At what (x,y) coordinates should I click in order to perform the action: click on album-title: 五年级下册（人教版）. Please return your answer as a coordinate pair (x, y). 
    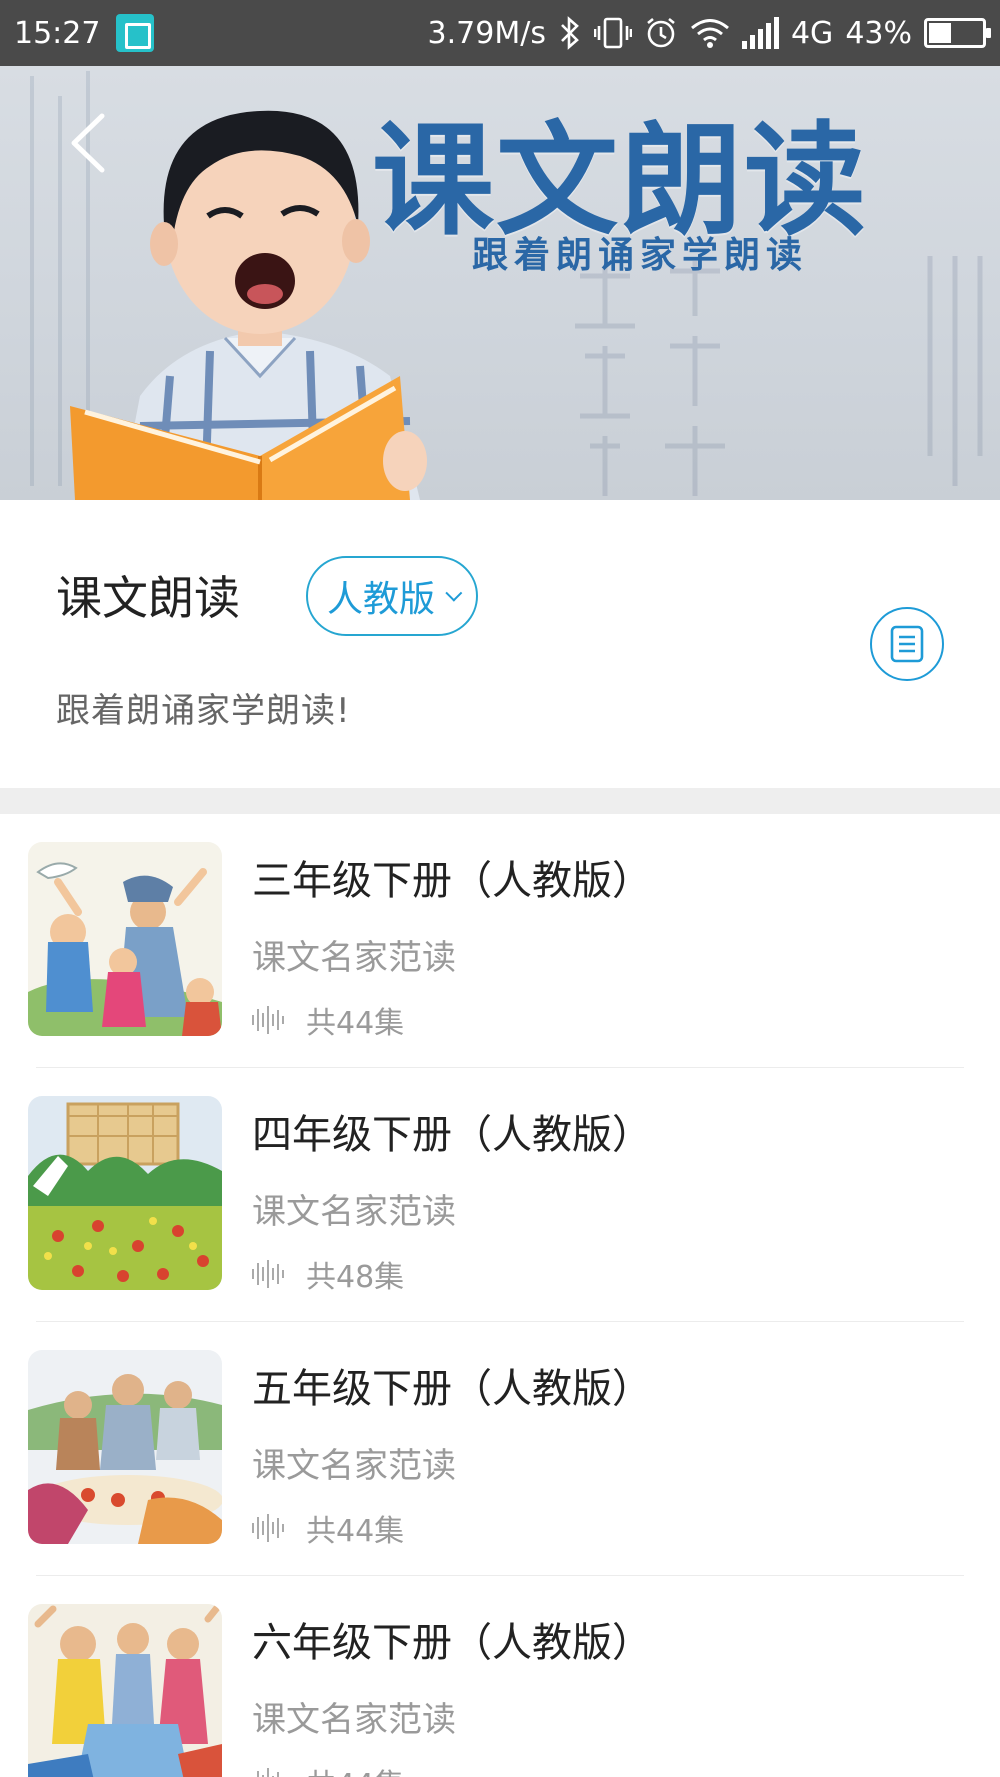
    Looking at the image, I should click on (452, 1389).